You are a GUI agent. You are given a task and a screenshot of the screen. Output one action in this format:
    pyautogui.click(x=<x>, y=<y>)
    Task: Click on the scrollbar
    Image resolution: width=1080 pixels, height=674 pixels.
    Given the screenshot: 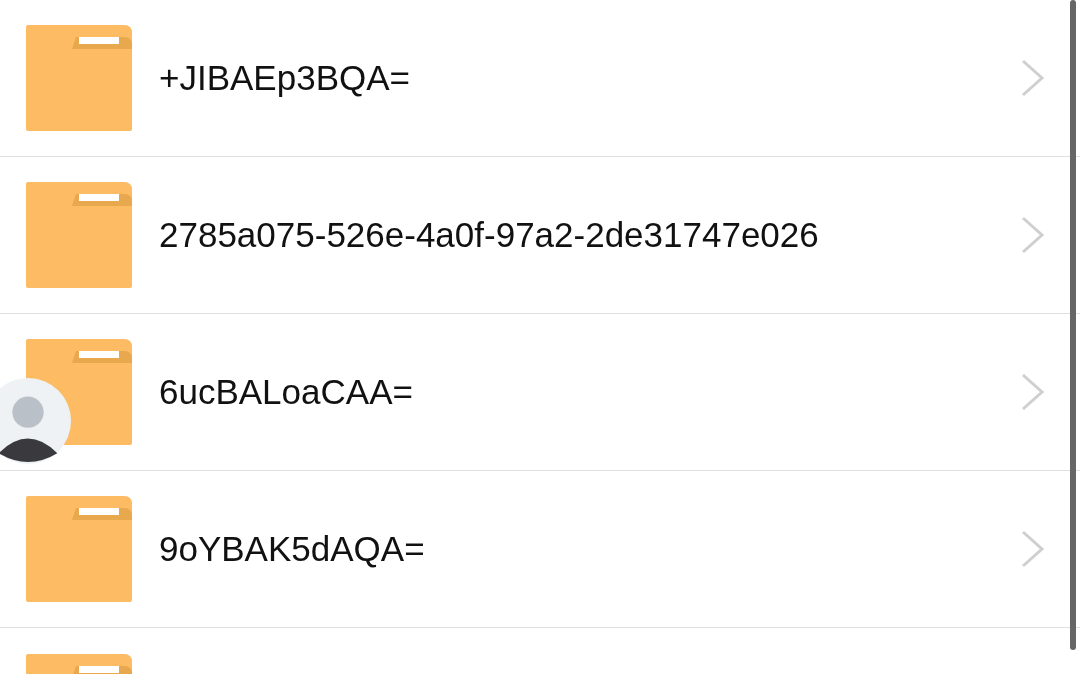 What is the action you would take?
    pyautogui.click(x=1073, y=325)
    